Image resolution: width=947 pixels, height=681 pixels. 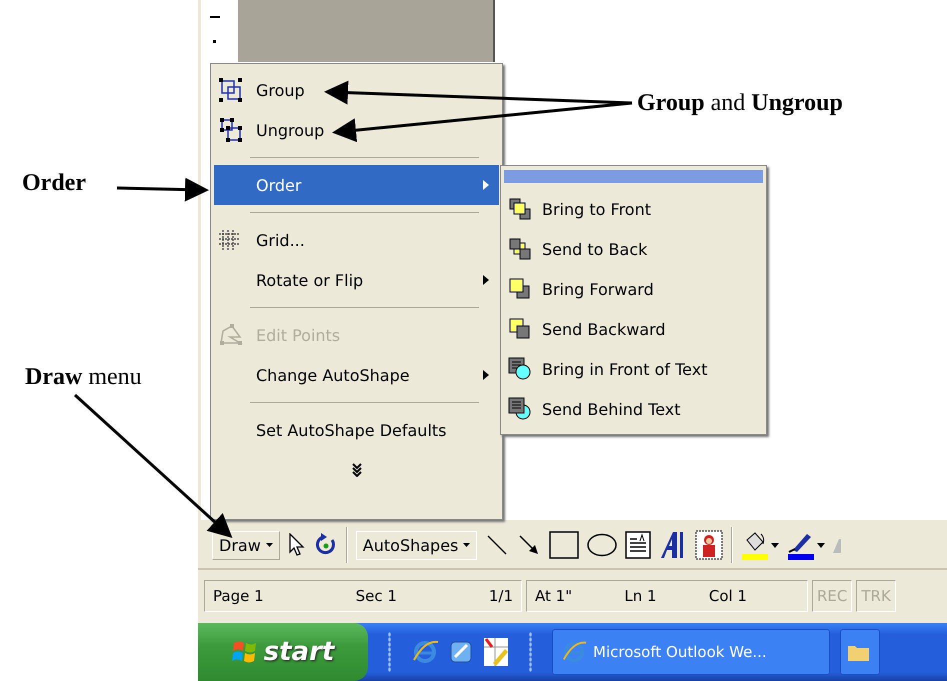 I want to click on draw-menu-button: Draw, so click(x=246, y=545).